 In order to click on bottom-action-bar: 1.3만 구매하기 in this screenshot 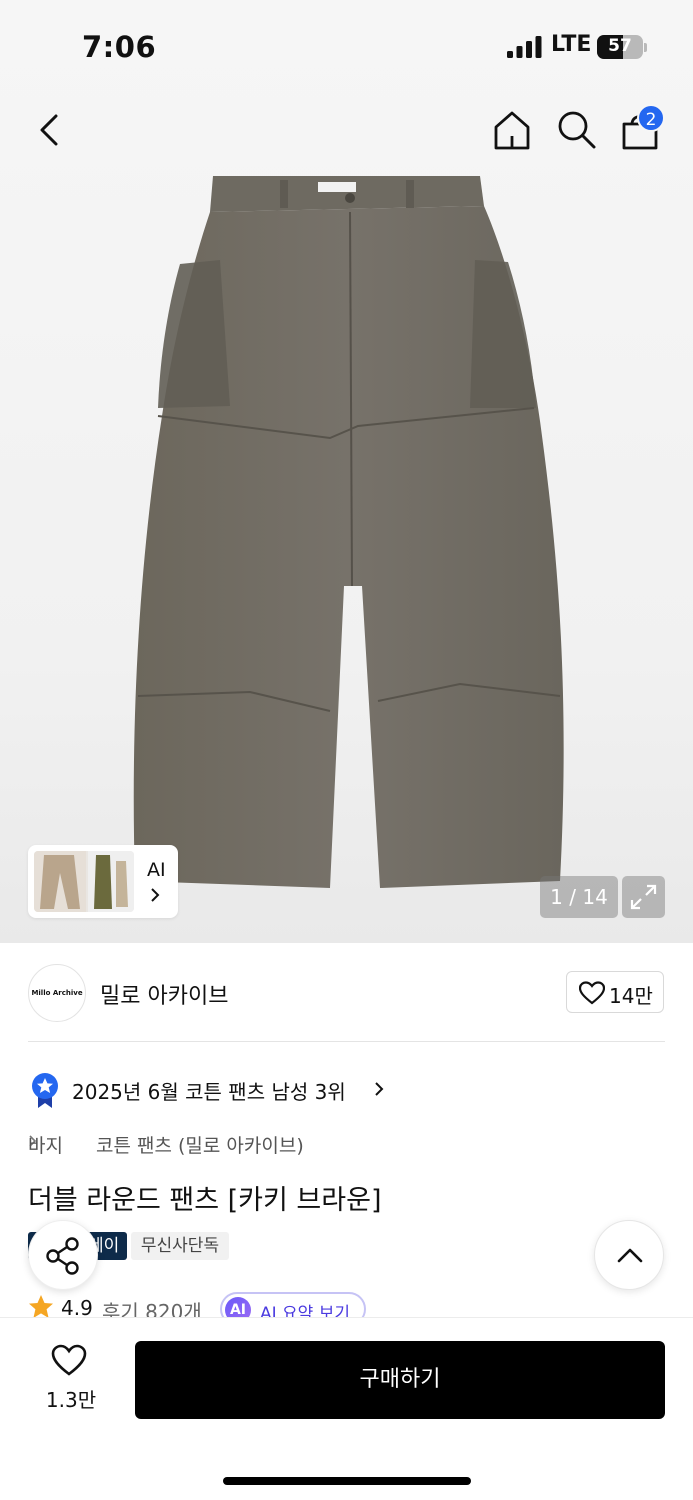, I will do `click(346, 1408)`.